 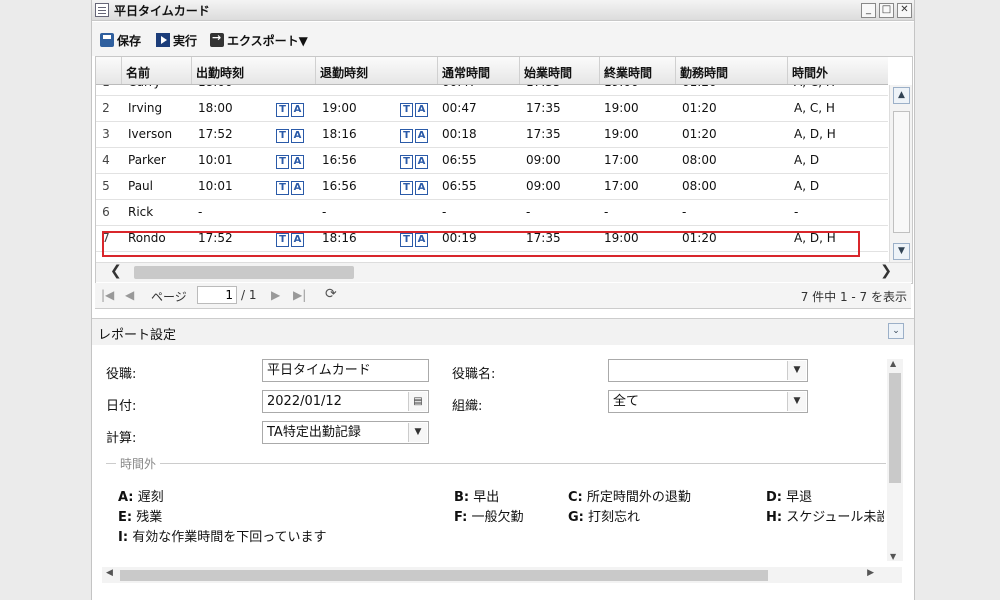 I want to click on calc-select: TA特定出勤記録 ▼, so click(x=345, y=432).